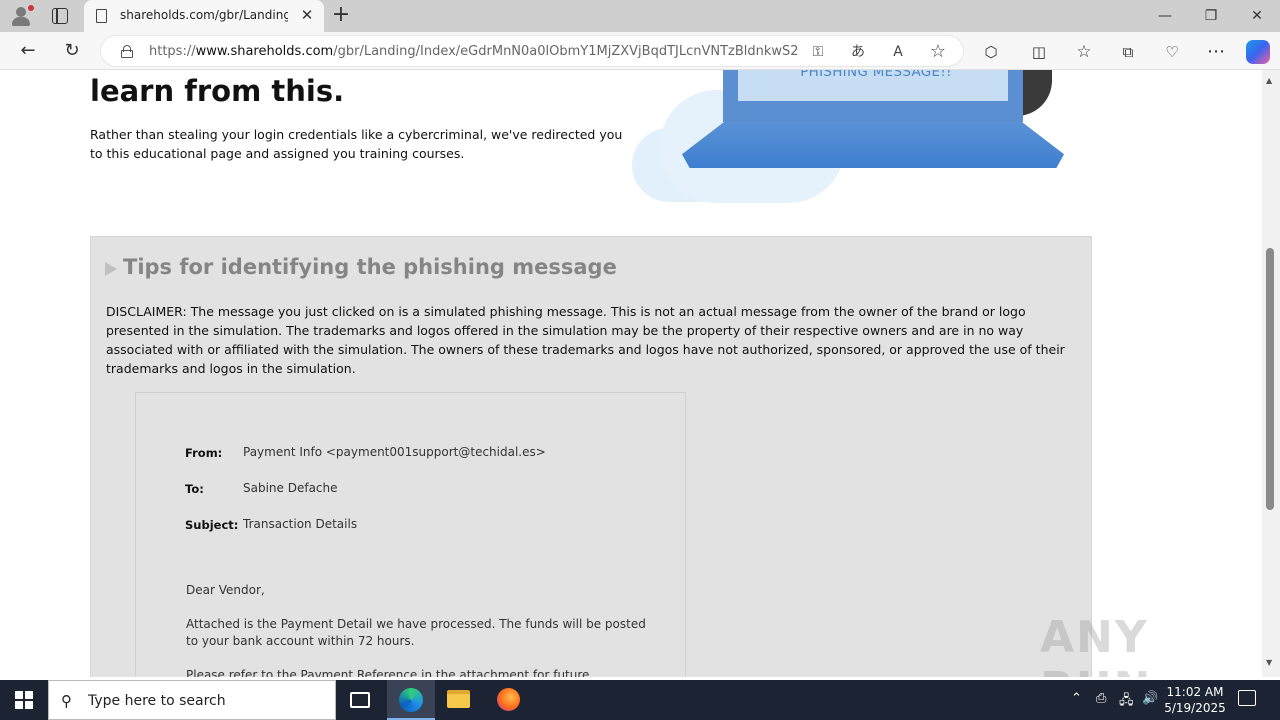 This screenshot has height=720, width=1280. I want to click on from-label: From:, so click(204, 453).